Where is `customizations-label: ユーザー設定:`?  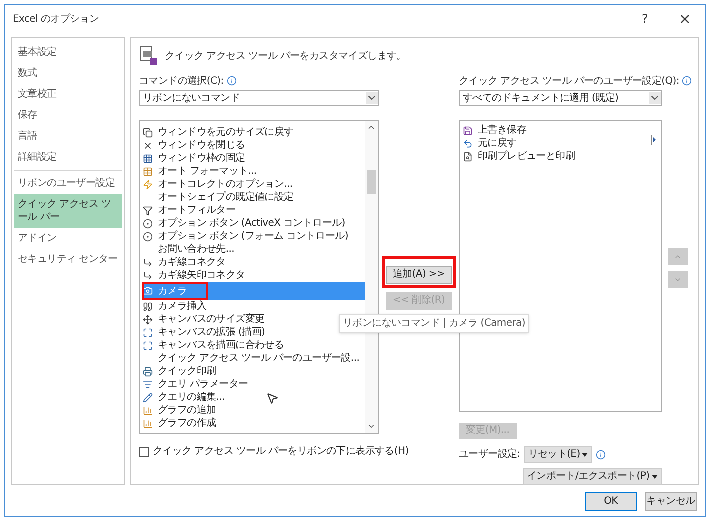 customizations-label: ユーザー設定: is located at coordinates (489, 455).